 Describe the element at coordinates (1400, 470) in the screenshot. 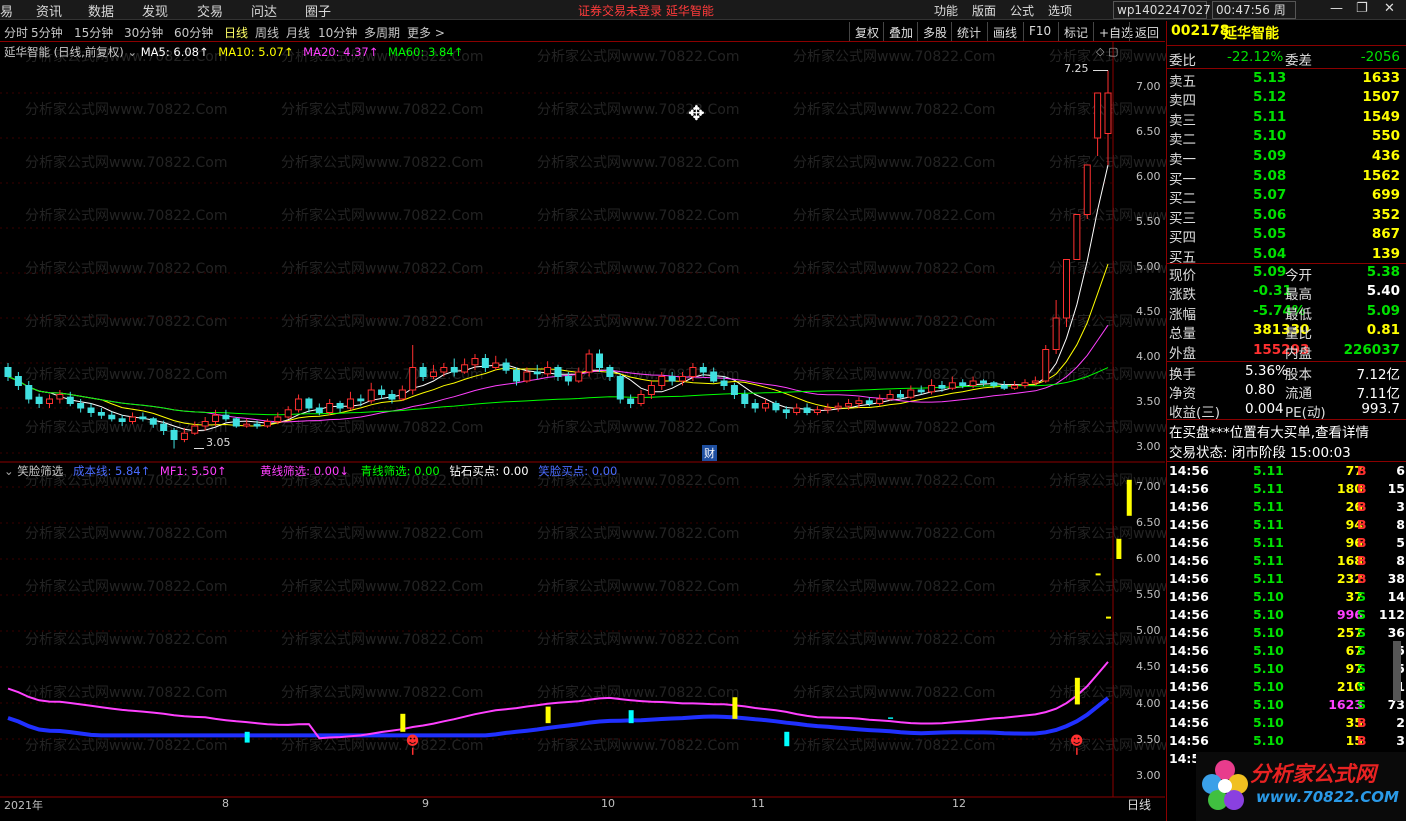

I see `tick-count: 6` at that location.